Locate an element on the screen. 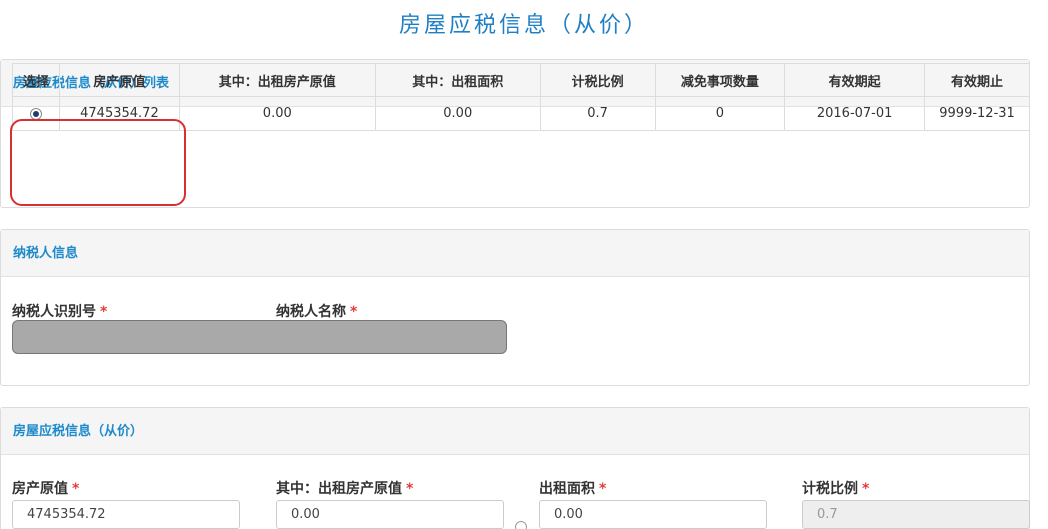  taxpayer-name-label-text: 纳税人名称 is located at coordinates (311, 312).